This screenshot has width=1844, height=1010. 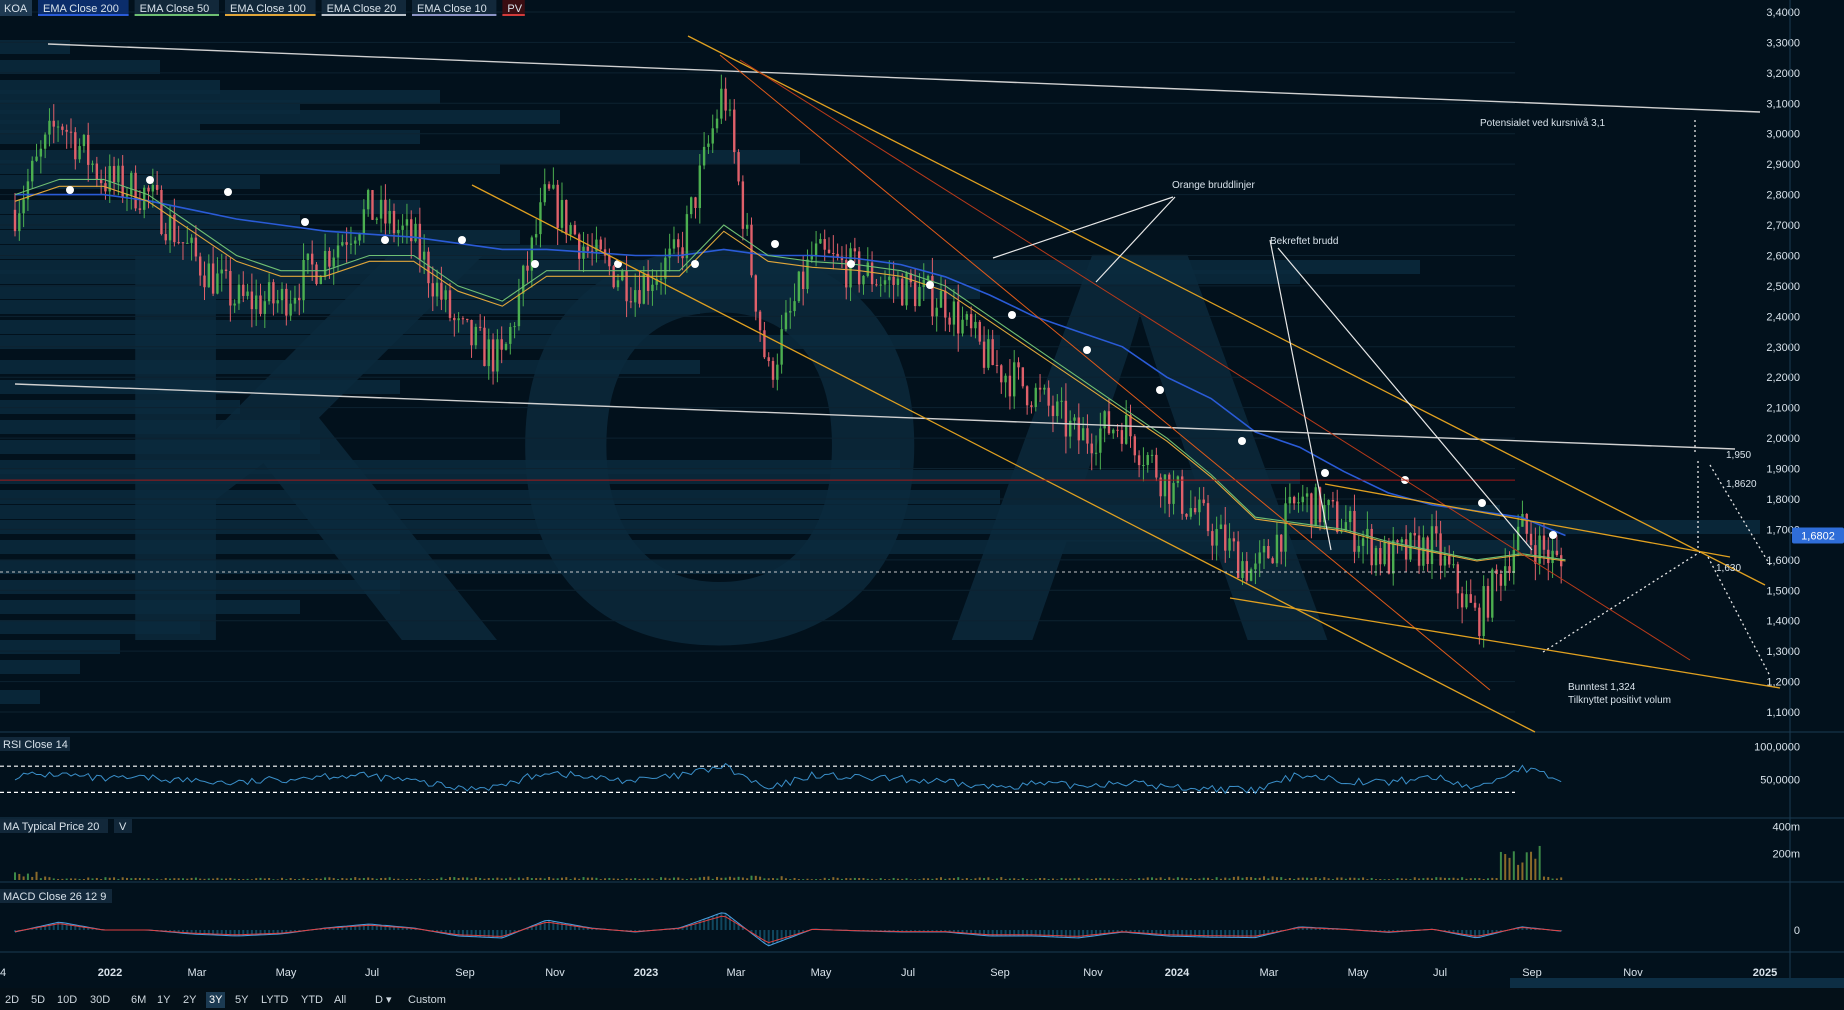 I want to click on chart-scrollbar, so click(x=1677, y=983).